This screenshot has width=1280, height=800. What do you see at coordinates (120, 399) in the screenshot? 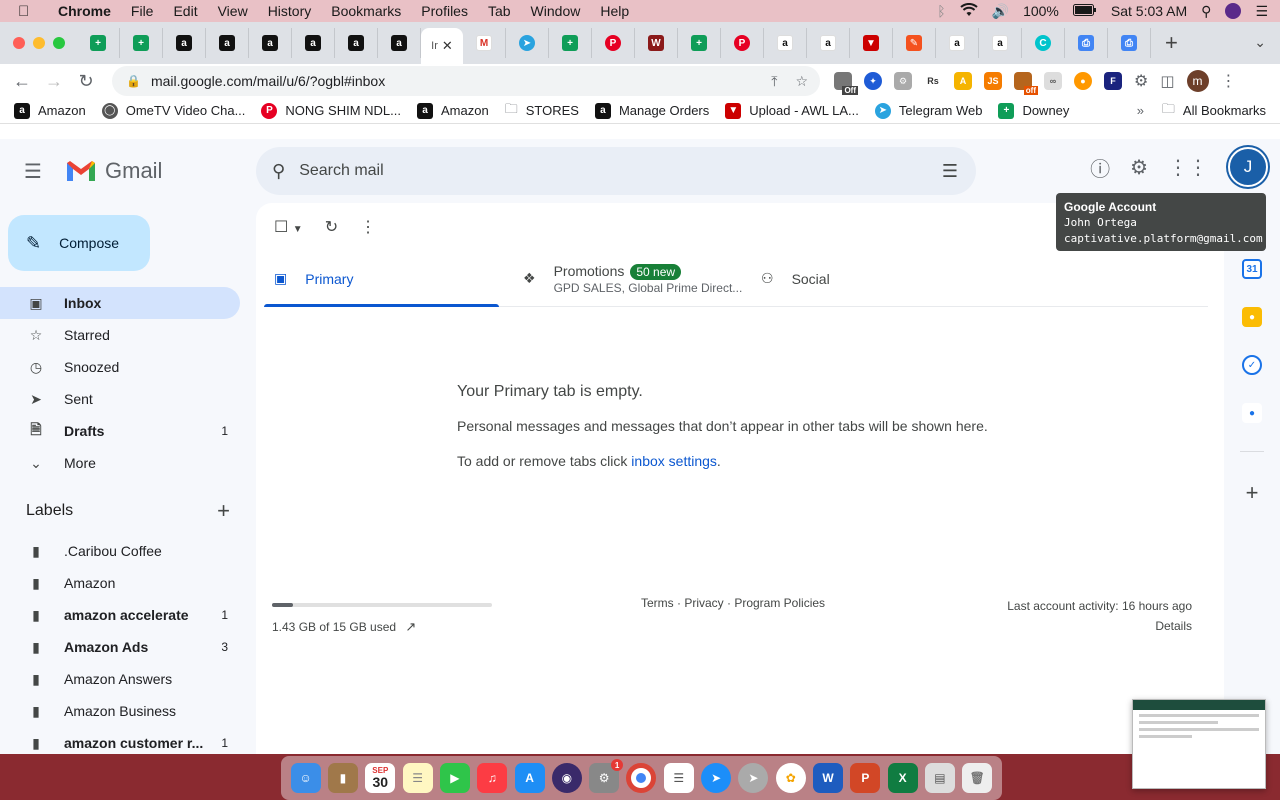
I see `nav-sent: ➤ Sent` at bounding box center [120, 399].